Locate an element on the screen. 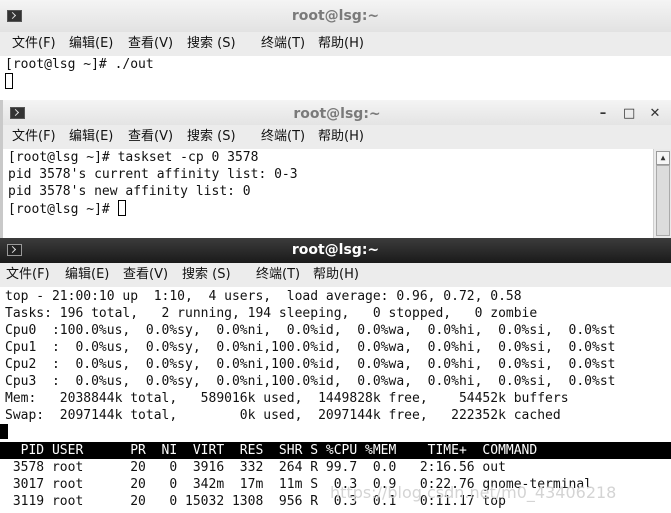 The image size is (671, 513). maximize-button: □ is located at coordinates (629, 113).